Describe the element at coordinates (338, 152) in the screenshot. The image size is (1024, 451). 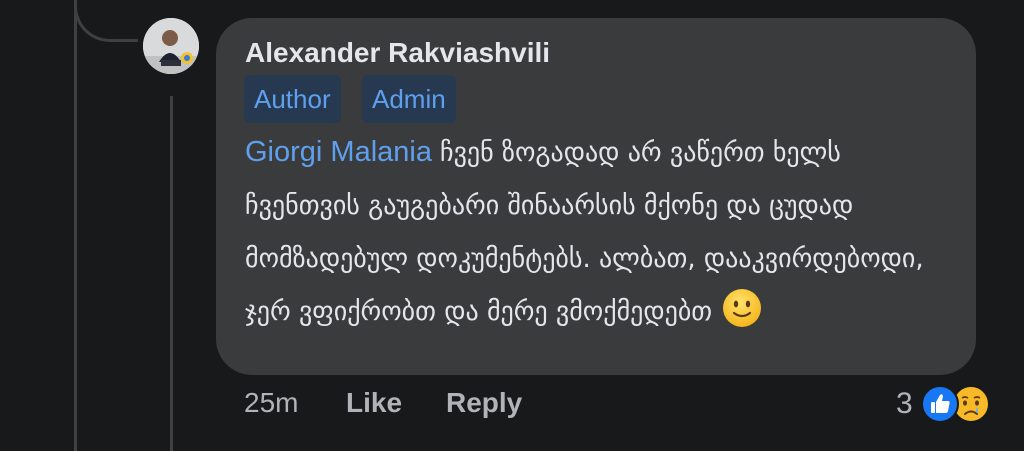
I see `mention-link: Giorgi Malania` at that location.